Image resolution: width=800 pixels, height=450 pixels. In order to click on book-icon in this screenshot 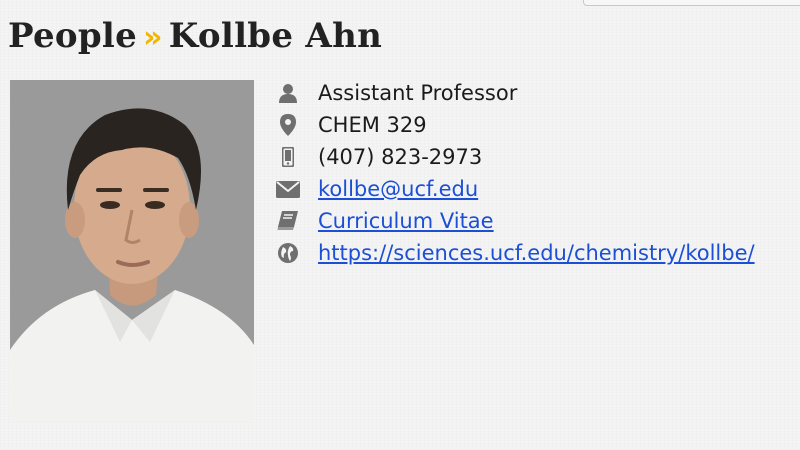, I will do `click(288, 221)`.